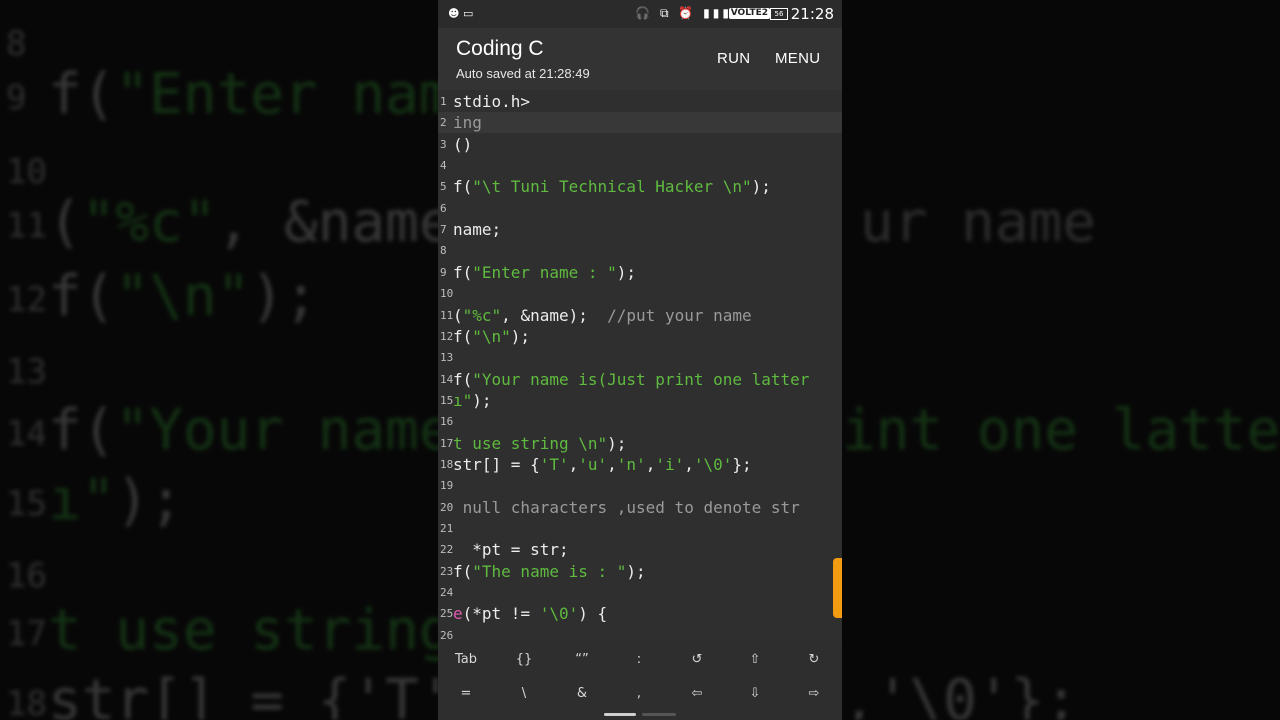  Describe the element at coordinates (697, 693) in the screenshot. I see `symbol-key: ⇦` at that location.